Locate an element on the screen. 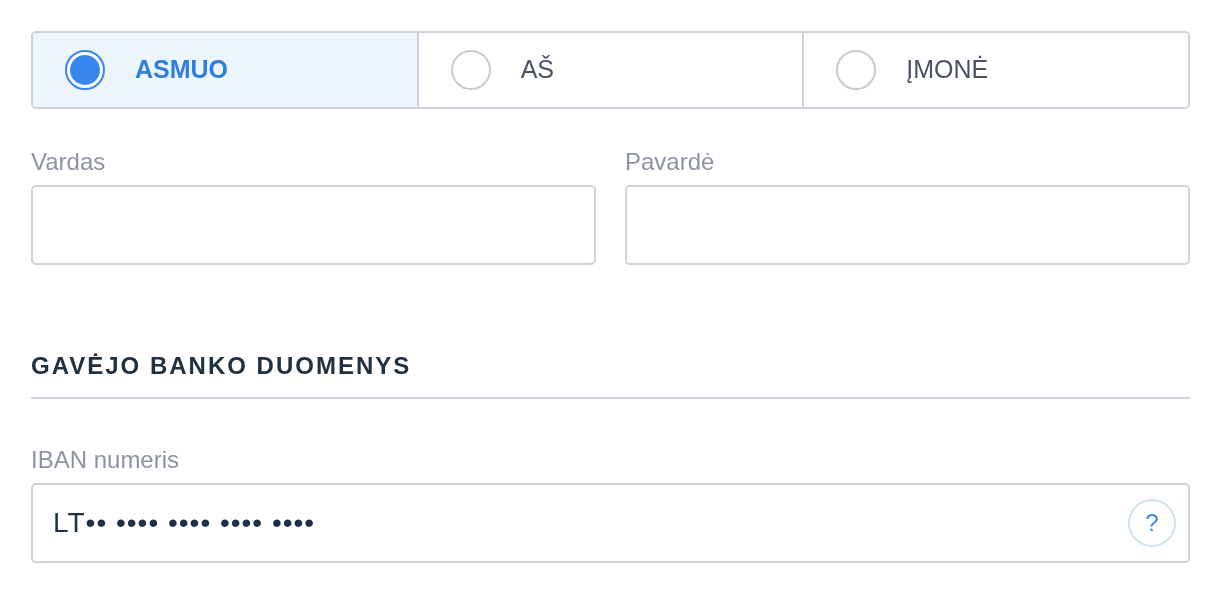 The image size is (1220, 594). field-label: Pavardė is located at coordinates (670, 162).